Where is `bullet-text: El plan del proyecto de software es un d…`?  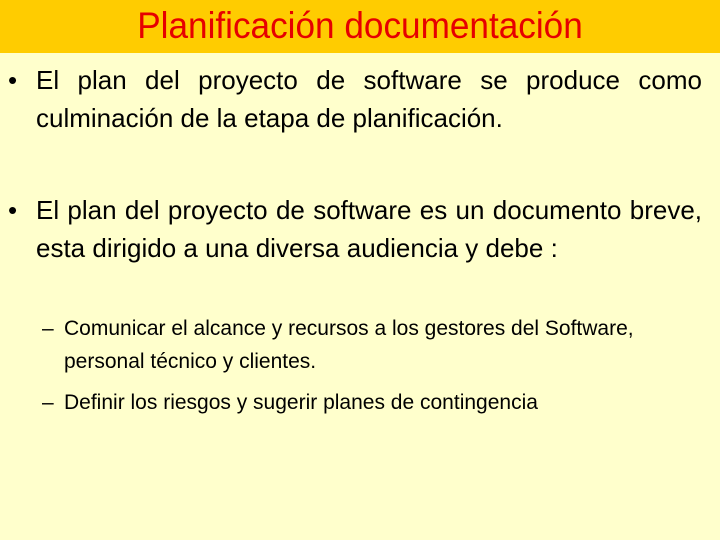 bullet-text: El plan del proyecto de software es un d… is located at coordinates (369, 229).